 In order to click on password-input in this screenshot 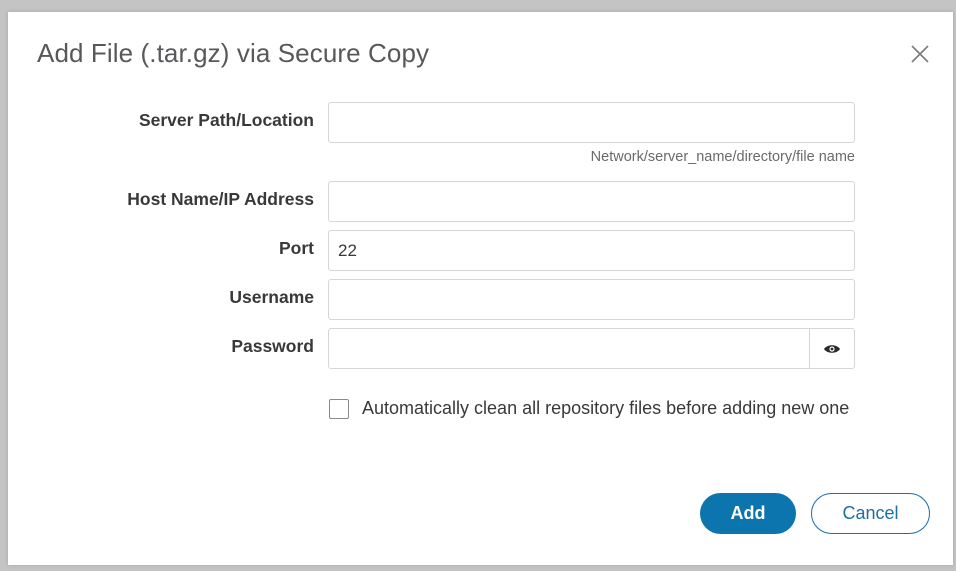, I will do `click(570, 348)`.